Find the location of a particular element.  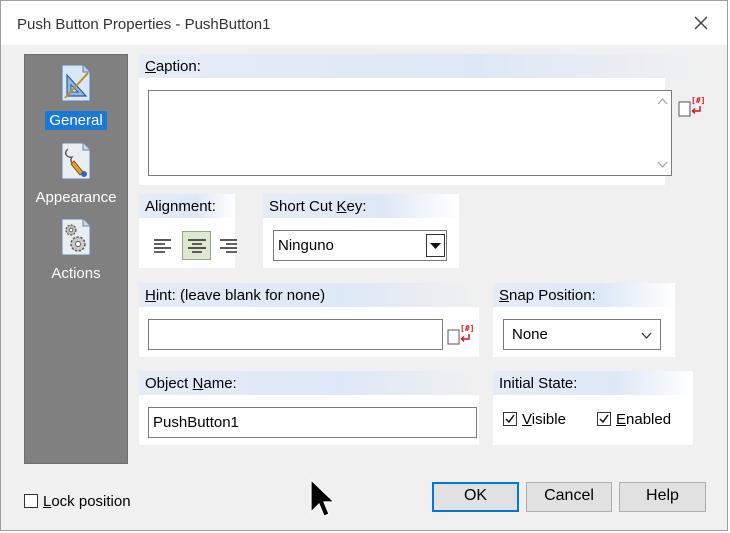

hint-input is located at coordinates (295, 334).